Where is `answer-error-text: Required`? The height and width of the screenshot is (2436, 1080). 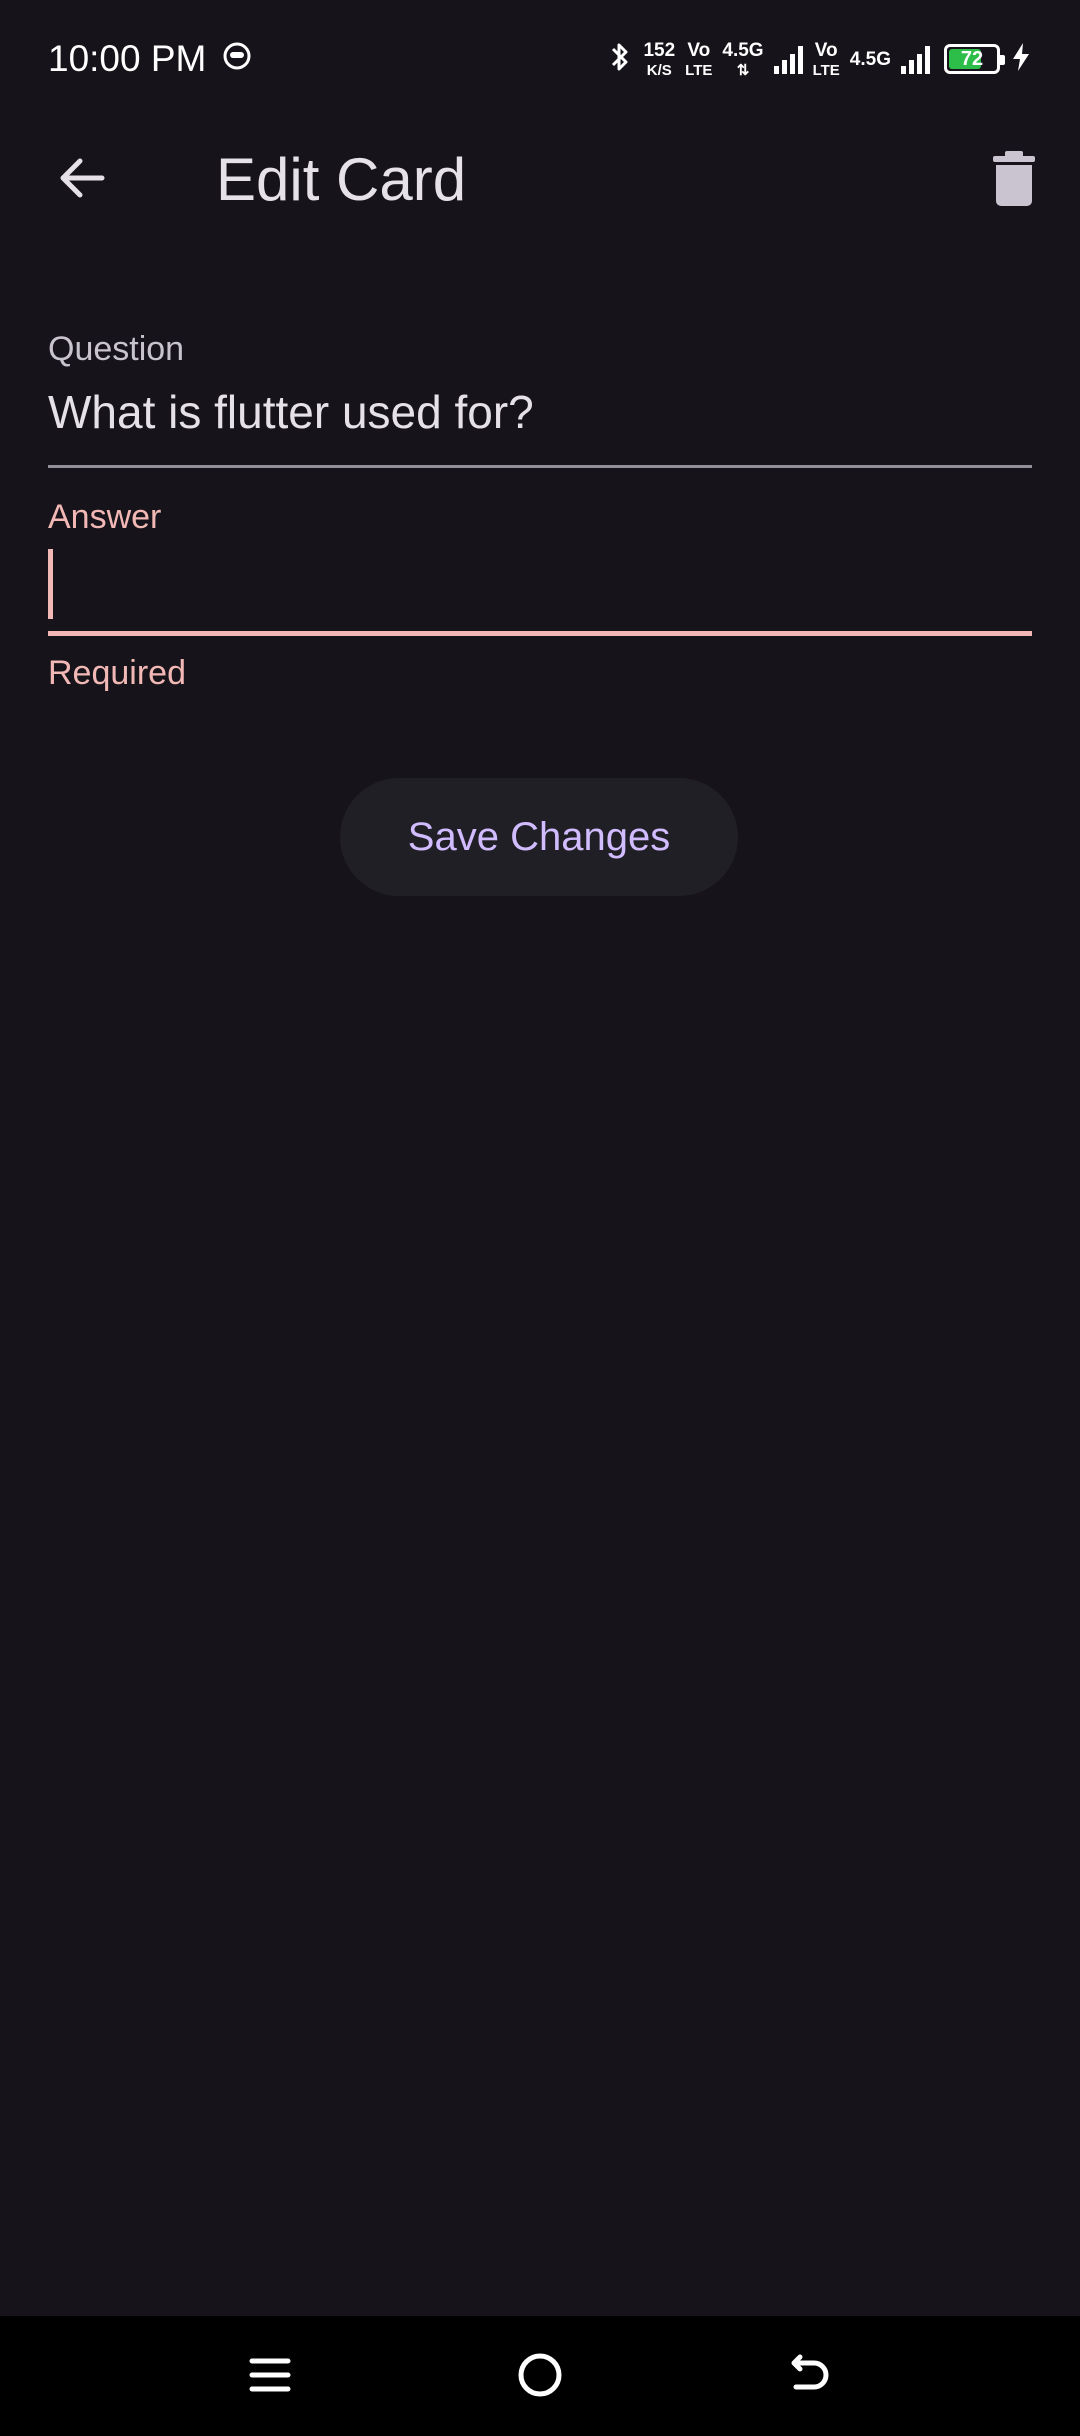 answer-error-text: Required is located at coordinates (117, 673).